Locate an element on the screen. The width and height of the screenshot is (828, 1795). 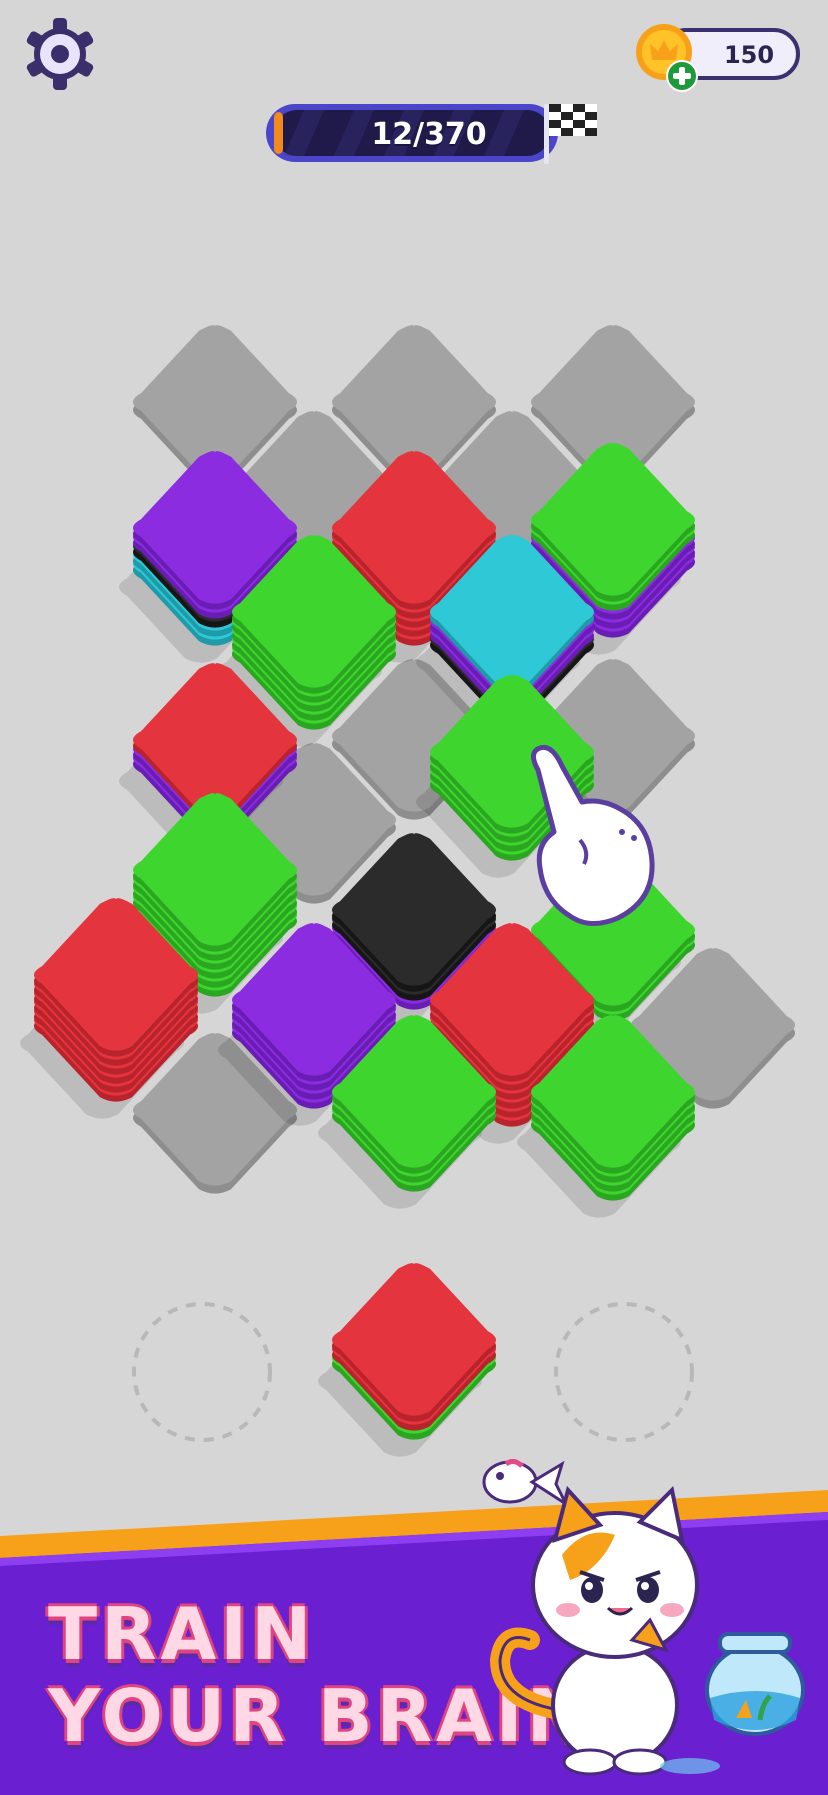
tray-slot-left is located at coordinates (205, 1375).